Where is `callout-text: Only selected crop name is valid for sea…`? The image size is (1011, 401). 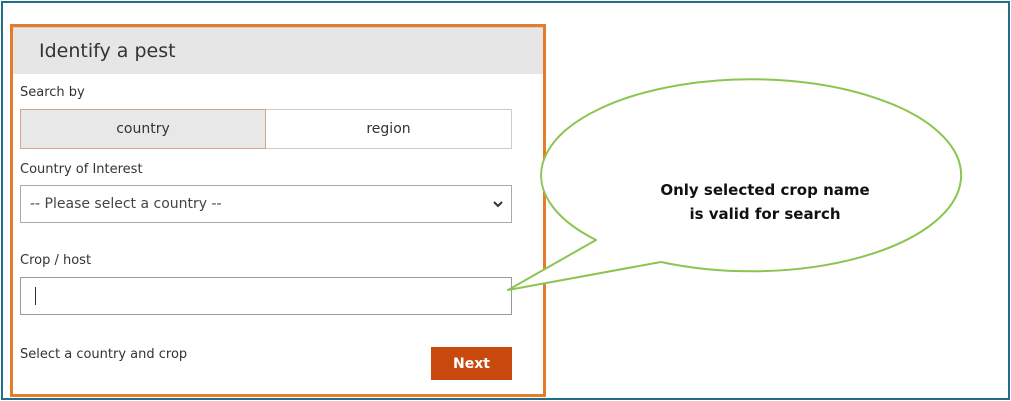 callout-text: Only selected crop name is valid for sea… is located at coordinates (765, 202).